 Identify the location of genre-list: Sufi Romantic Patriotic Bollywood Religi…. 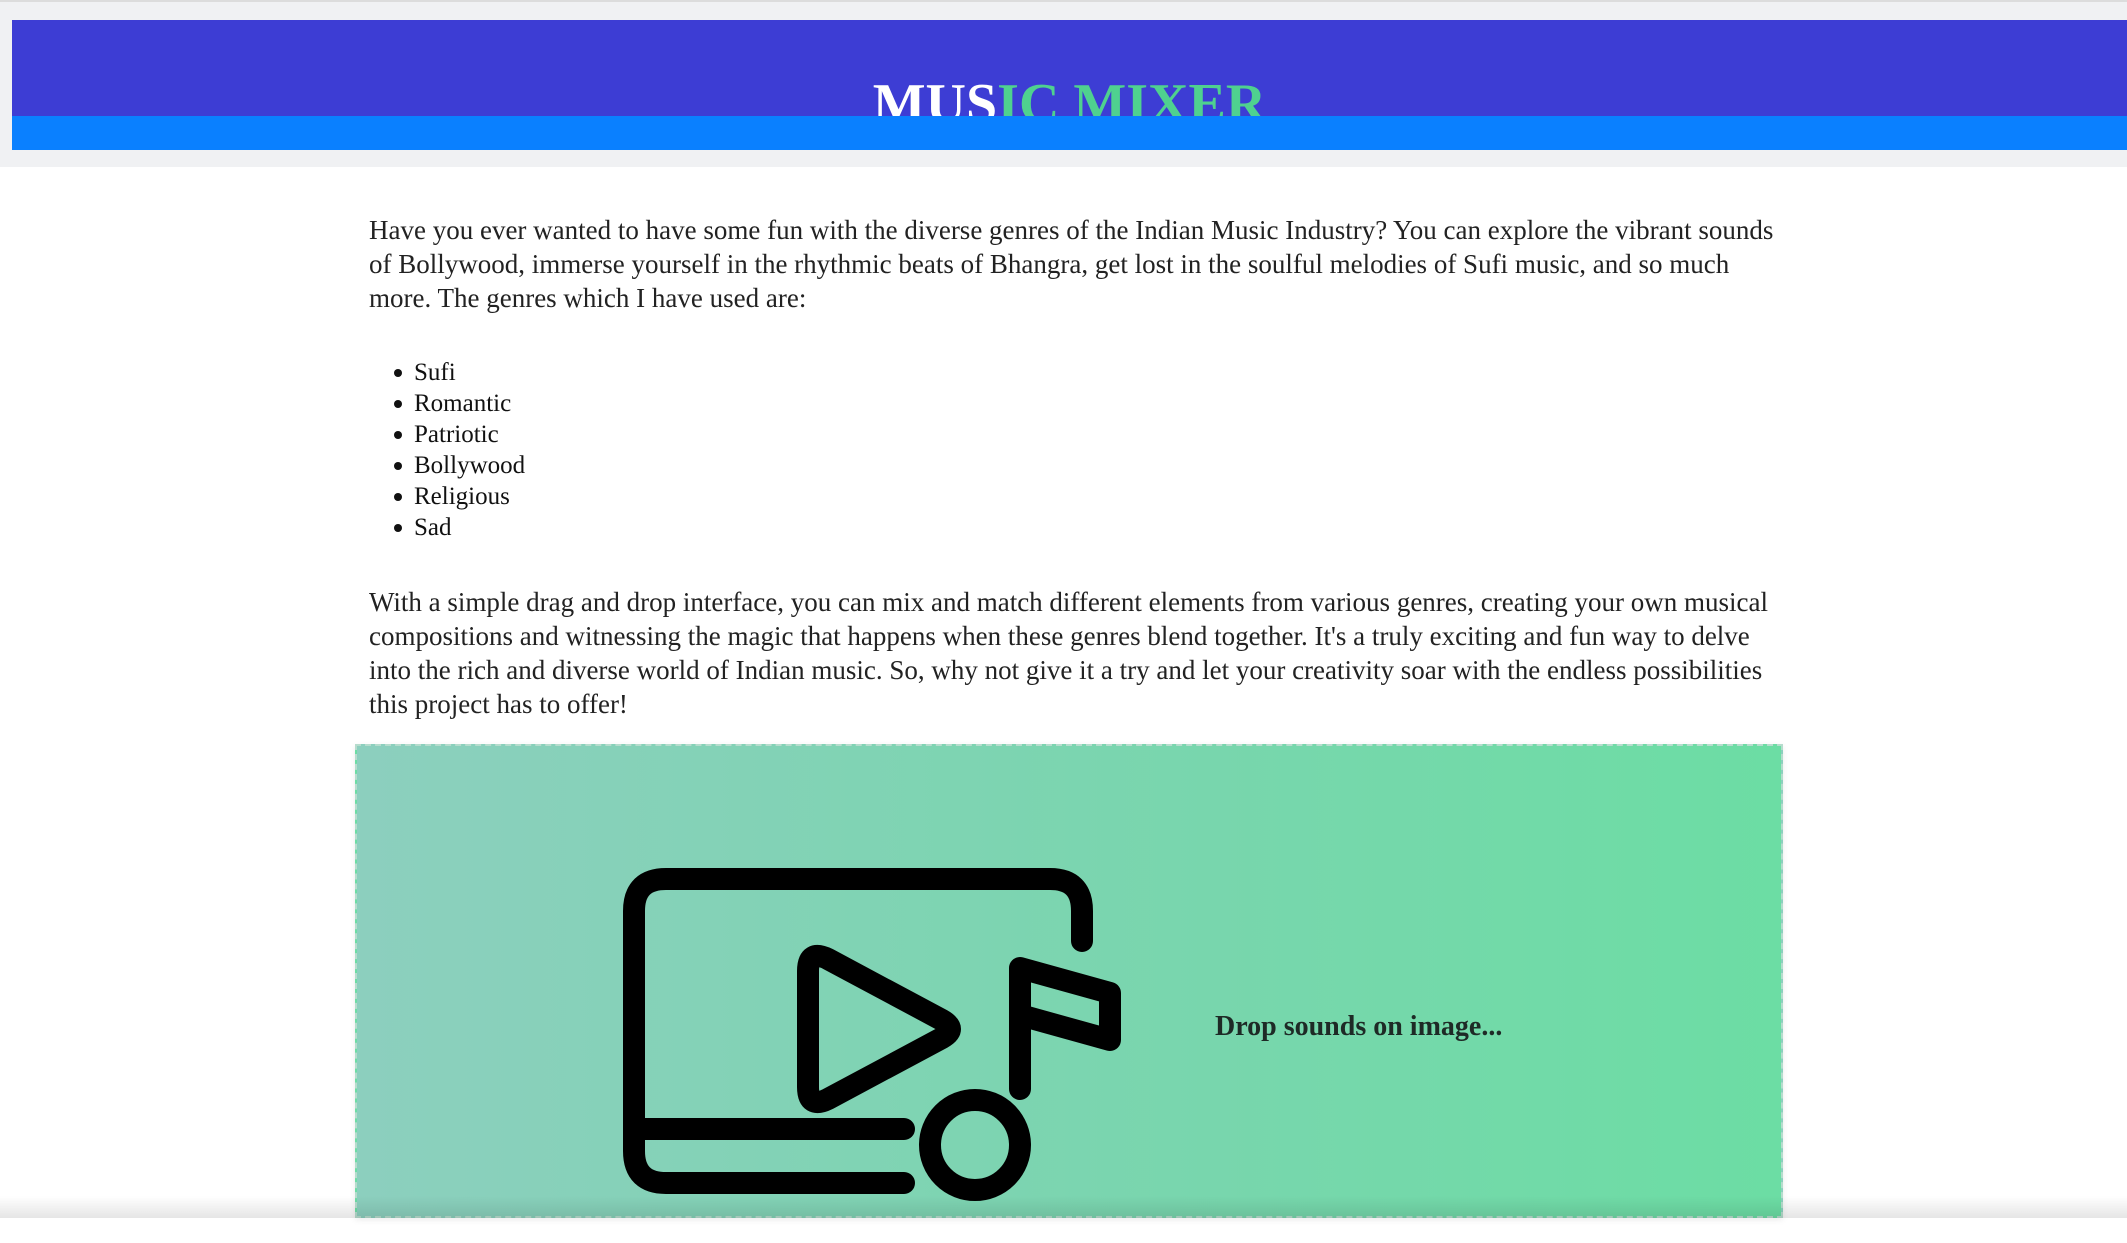
(1079, 450).